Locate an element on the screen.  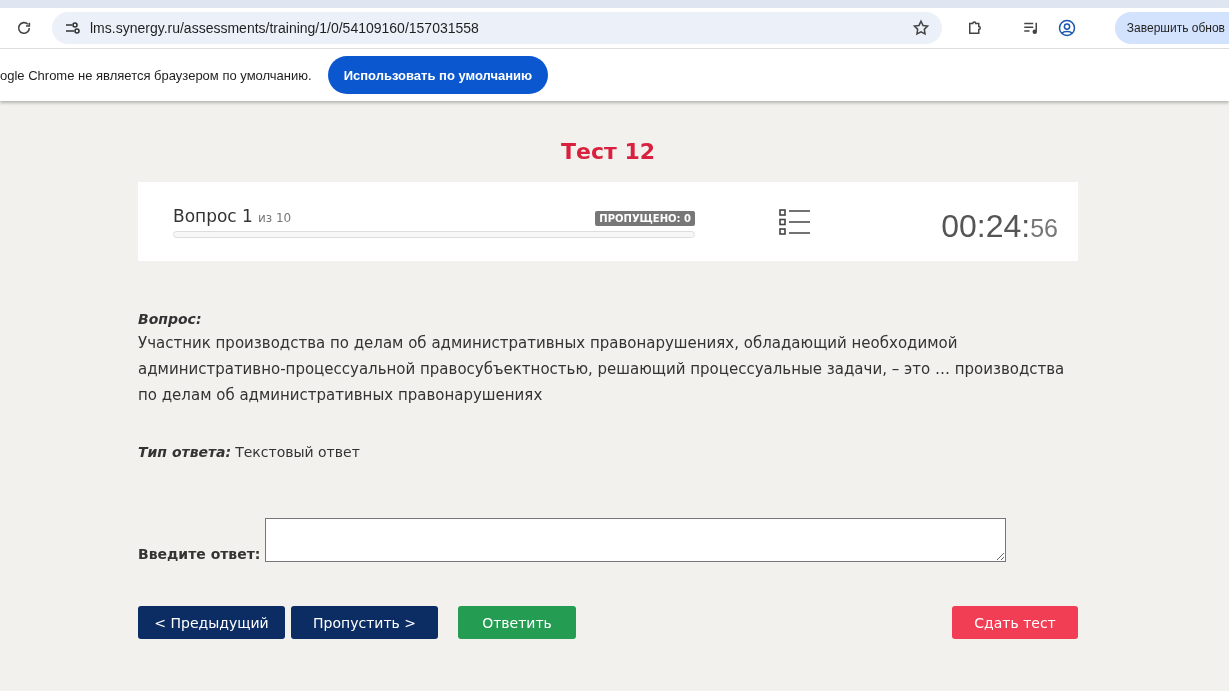
question-heading: Вопрос: is located at coordinates (170, 319).